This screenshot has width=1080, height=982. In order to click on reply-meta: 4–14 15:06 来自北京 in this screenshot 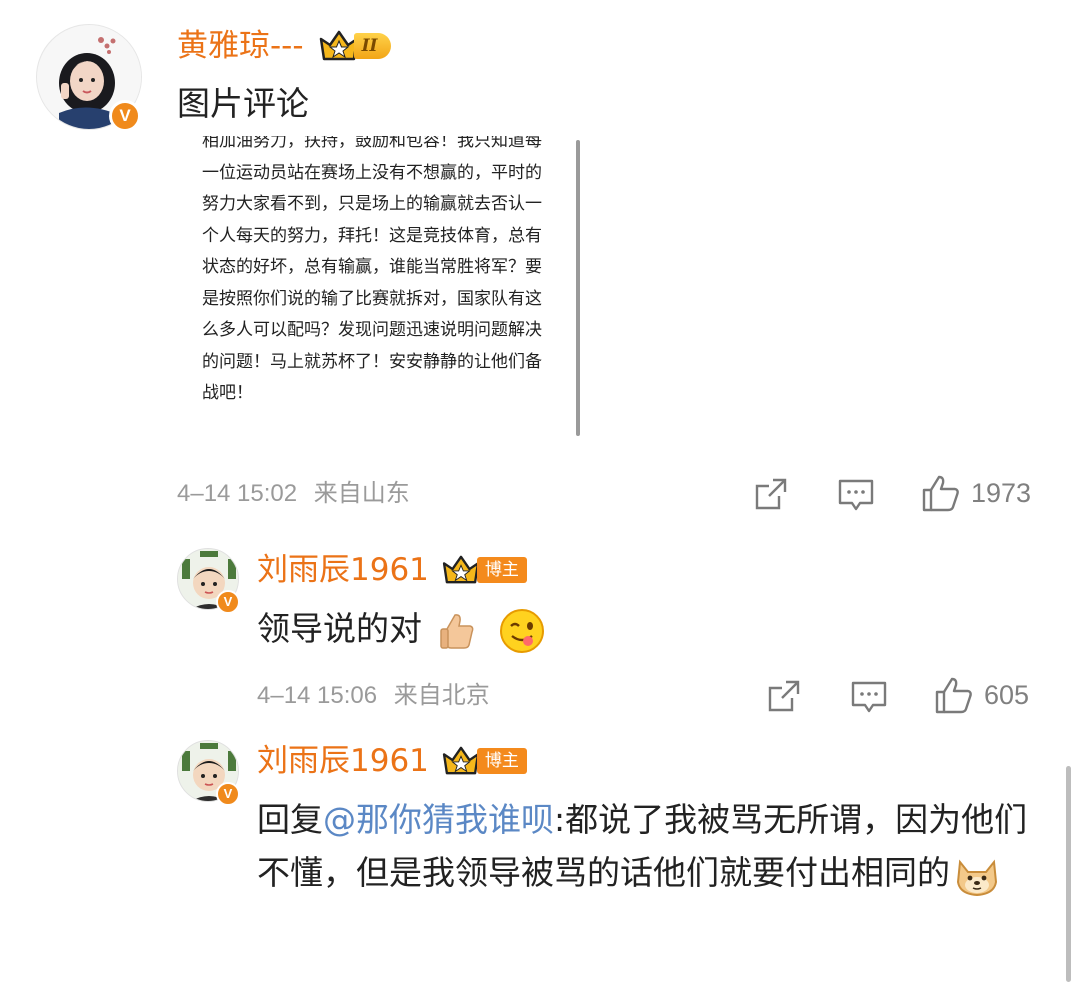, I will do `click(373, 696)`.